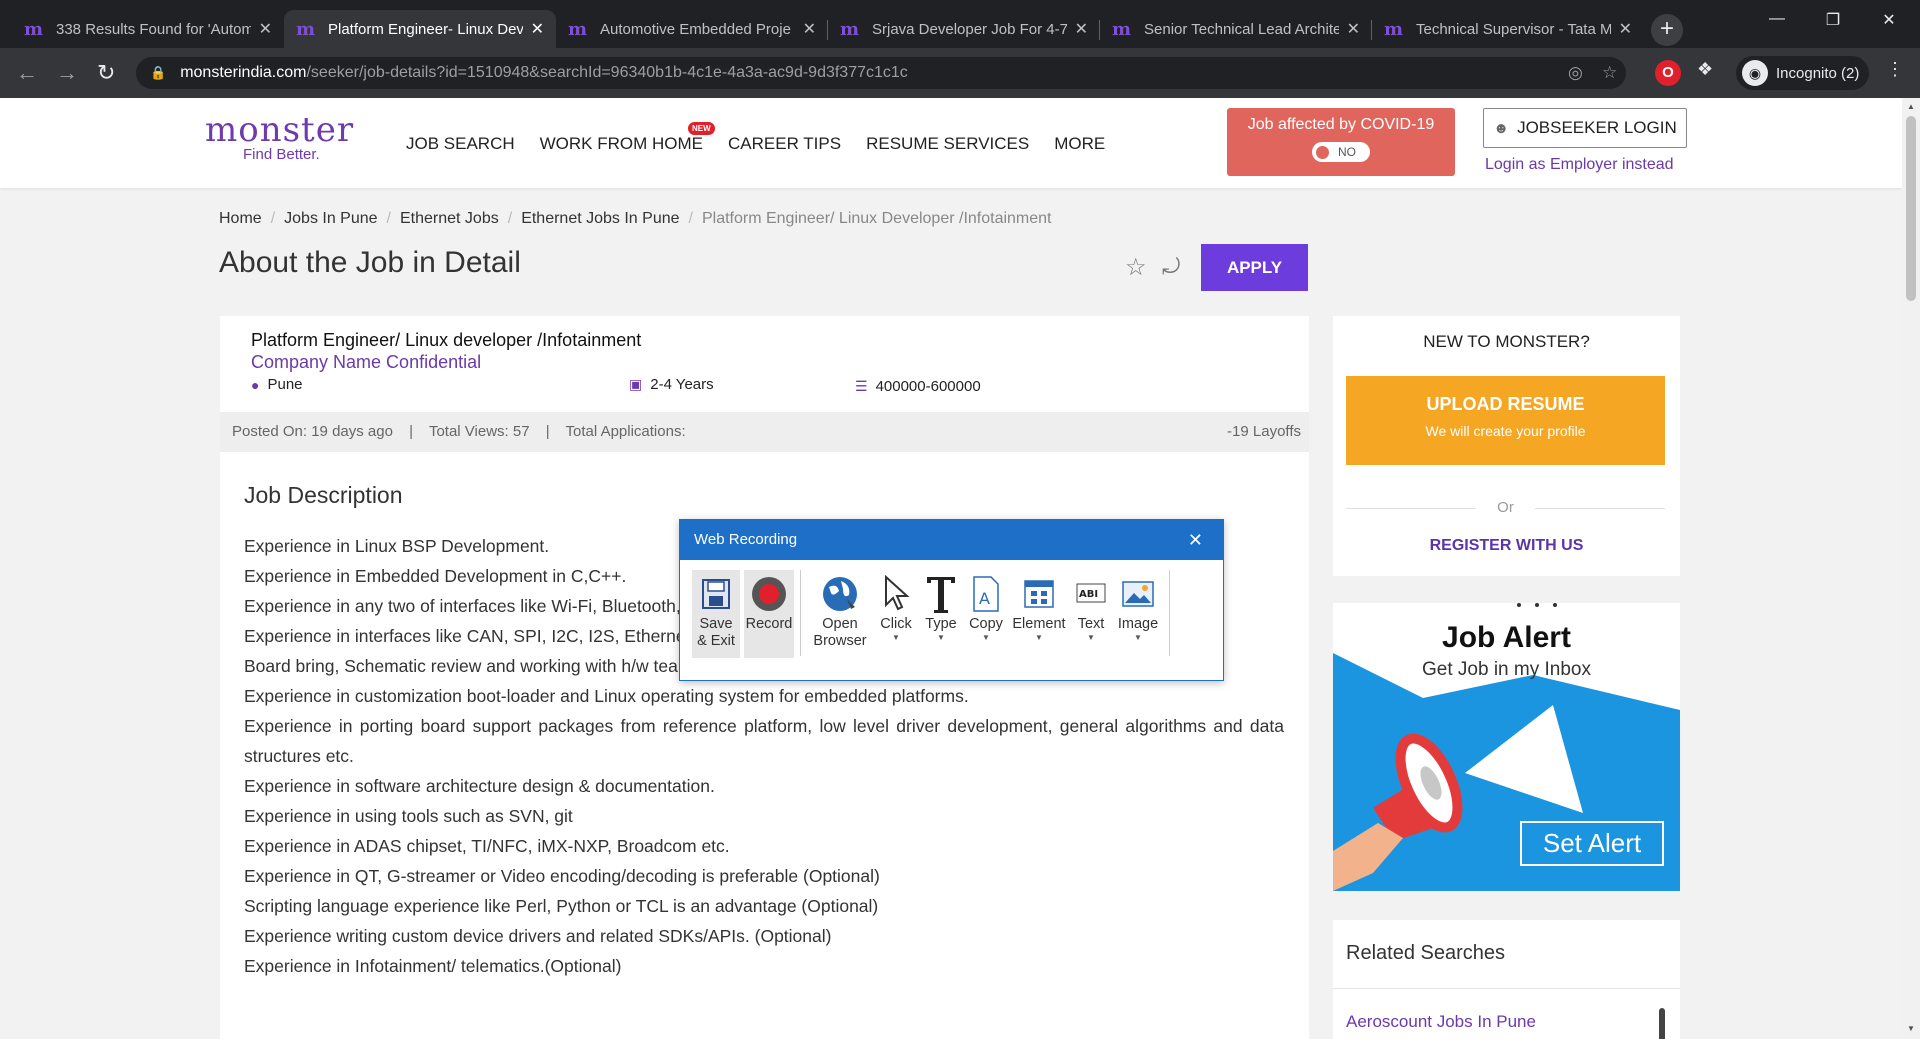 This screenshot has height=1039, width=1920. Describe the element at coordinates (716, 614) in the screenshot. I see `save-exit-button: Save & Exit` at that location.